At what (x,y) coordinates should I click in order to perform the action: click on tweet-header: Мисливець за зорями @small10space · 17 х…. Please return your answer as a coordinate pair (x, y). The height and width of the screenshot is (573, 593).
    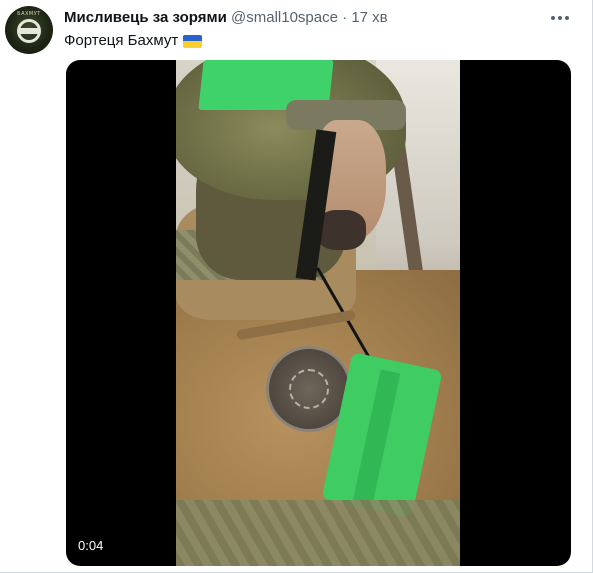
    Looking at the image, I should click on (308, 18).